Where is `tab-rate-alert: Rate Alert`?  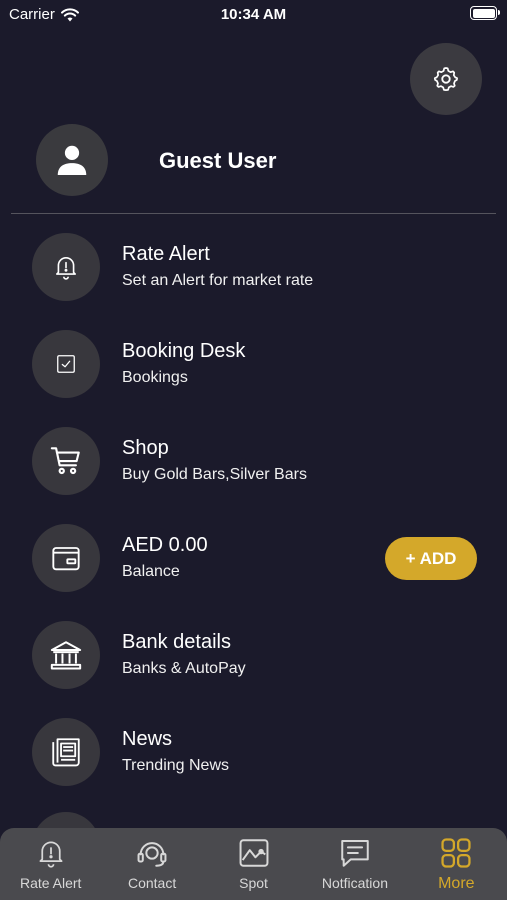 tab-rate-alert: Rate Alert is located at coordinates (50, 864).